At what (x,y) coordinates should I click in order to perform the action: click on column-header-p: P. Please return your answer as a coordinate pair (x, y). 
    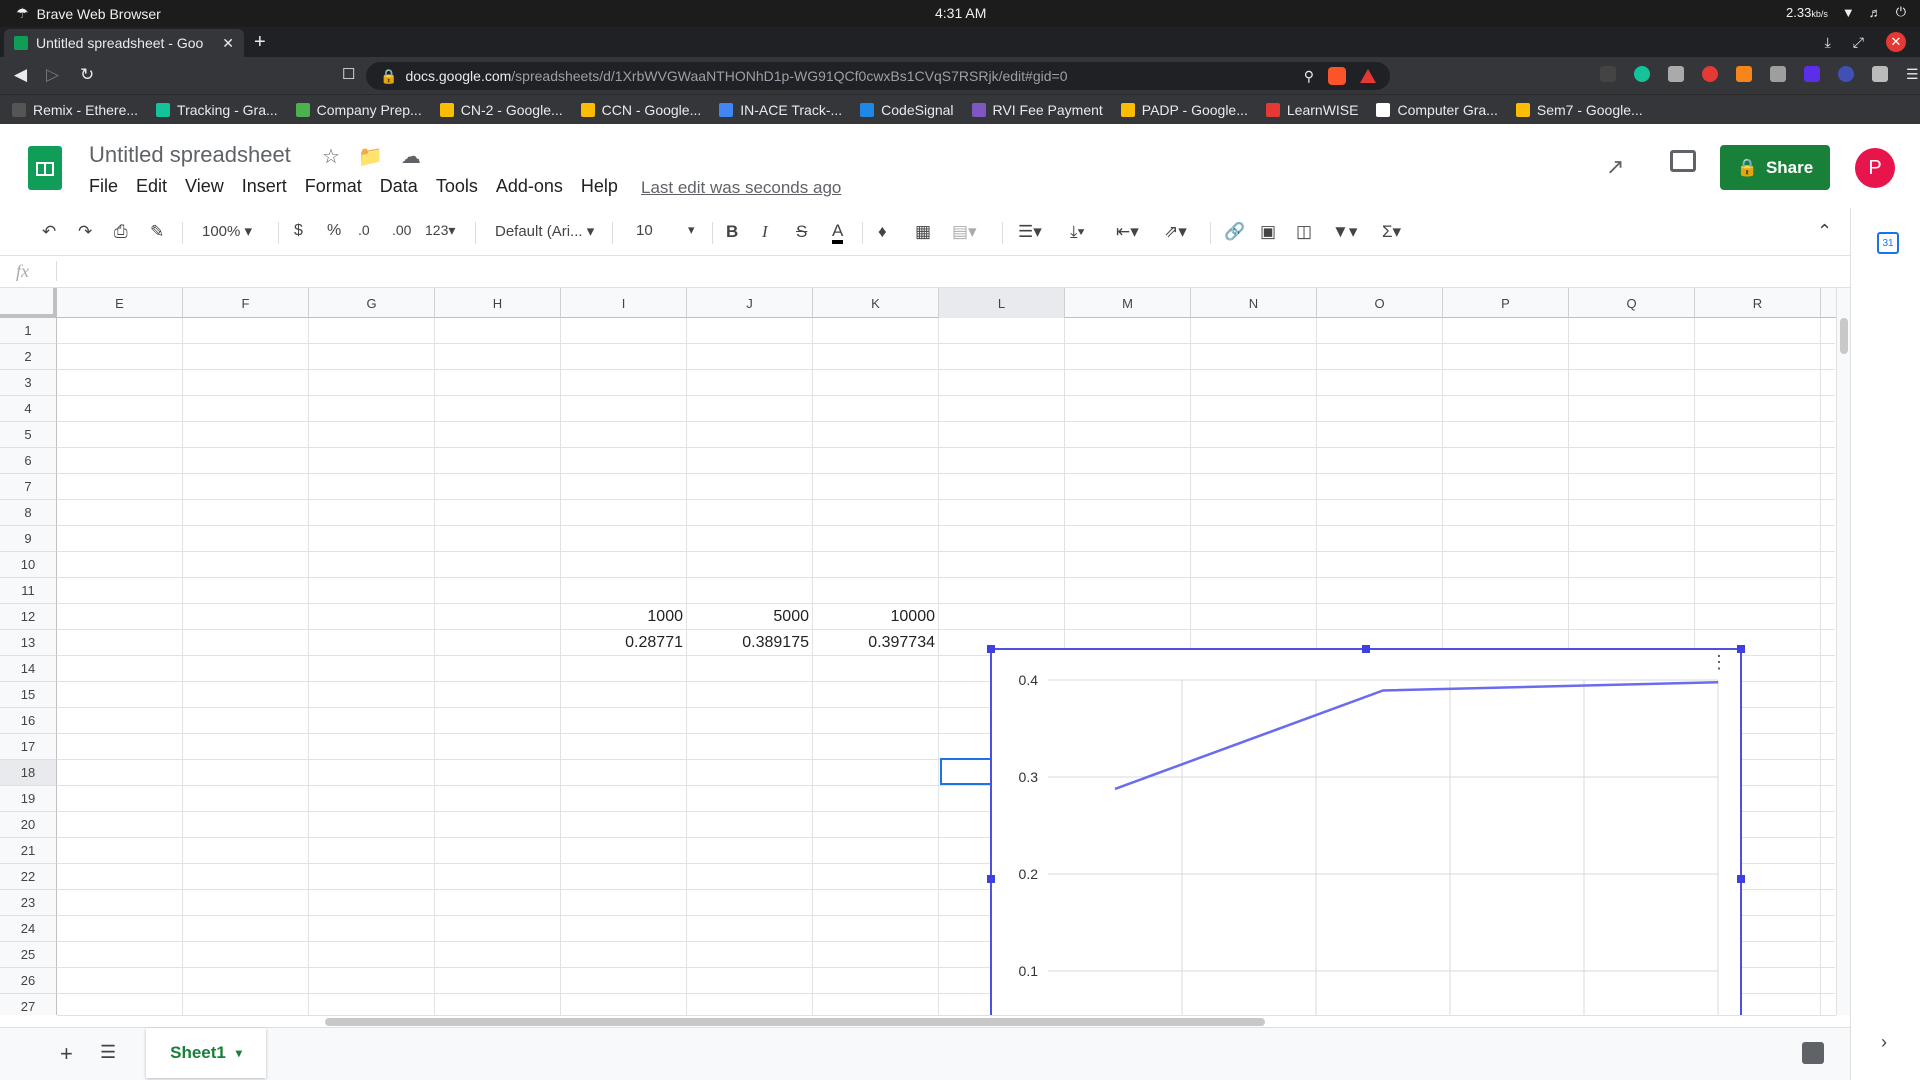
    Looking at the image, I should click on (1506, 303).